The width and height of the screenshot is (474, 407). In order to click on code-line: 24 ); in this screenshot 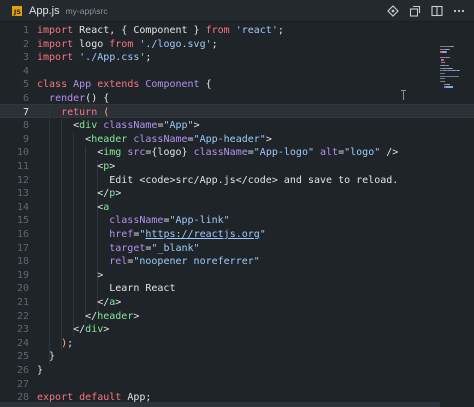, I will do `click(237, 344)`.